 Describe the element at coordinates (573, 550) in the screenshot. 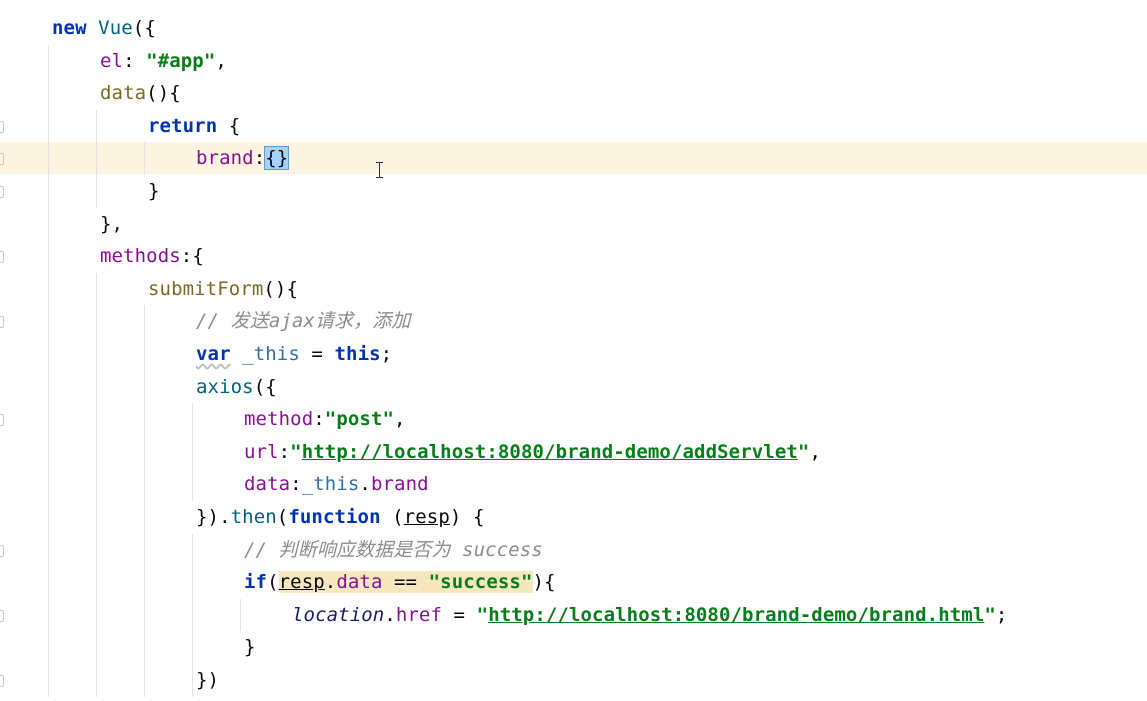

I see `code-line: // 判断响应数据是否为 success` at that location.